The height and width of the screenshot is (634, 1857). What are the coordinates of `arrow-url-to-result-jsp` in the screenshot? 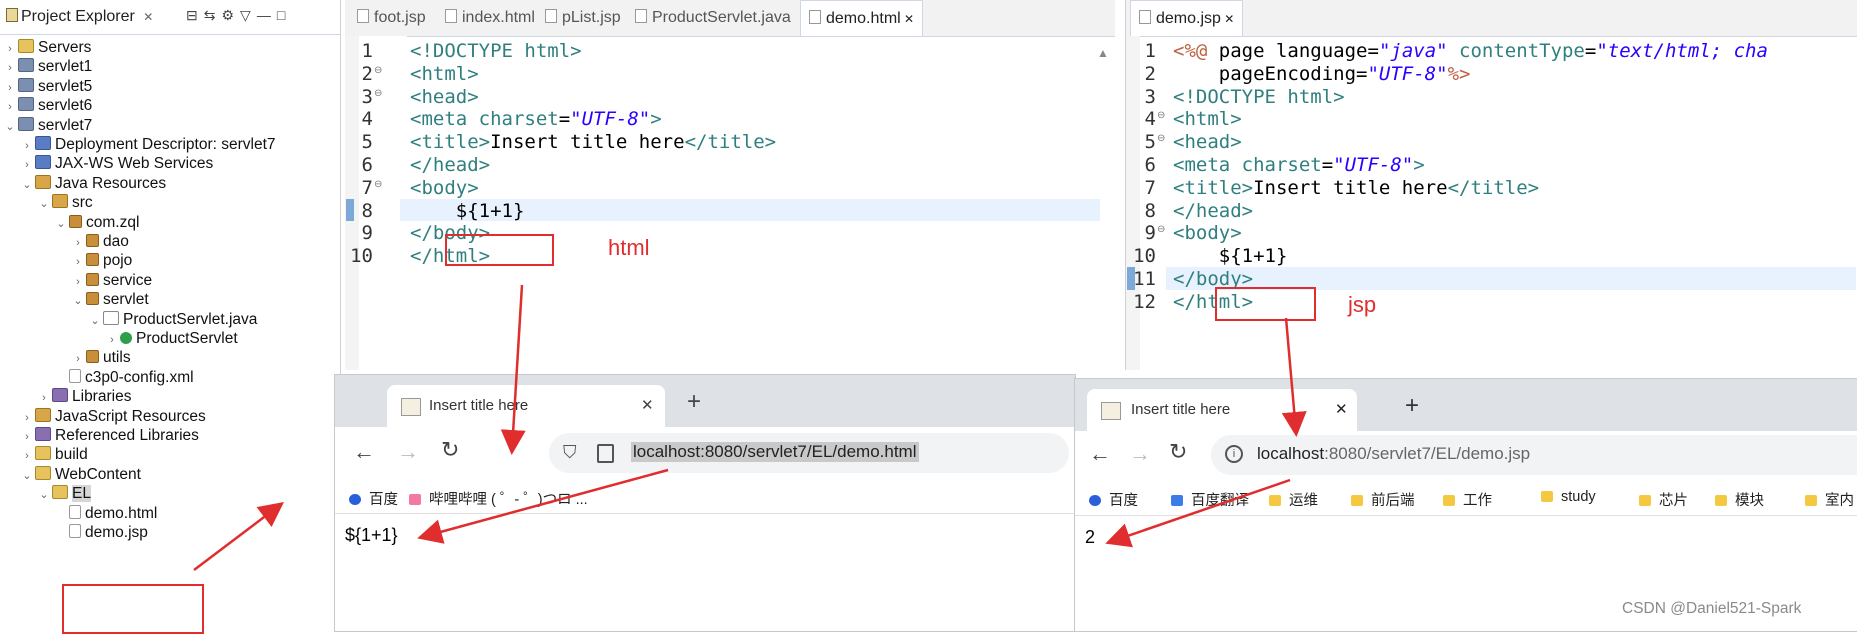 It's located at (1198, 513).